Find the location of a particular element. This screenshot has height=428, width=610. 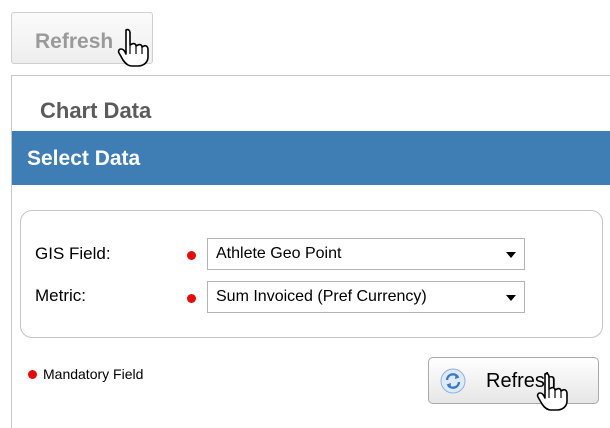

gis-field-select: Athlete Geo Point is located at coordinates (366, 254).